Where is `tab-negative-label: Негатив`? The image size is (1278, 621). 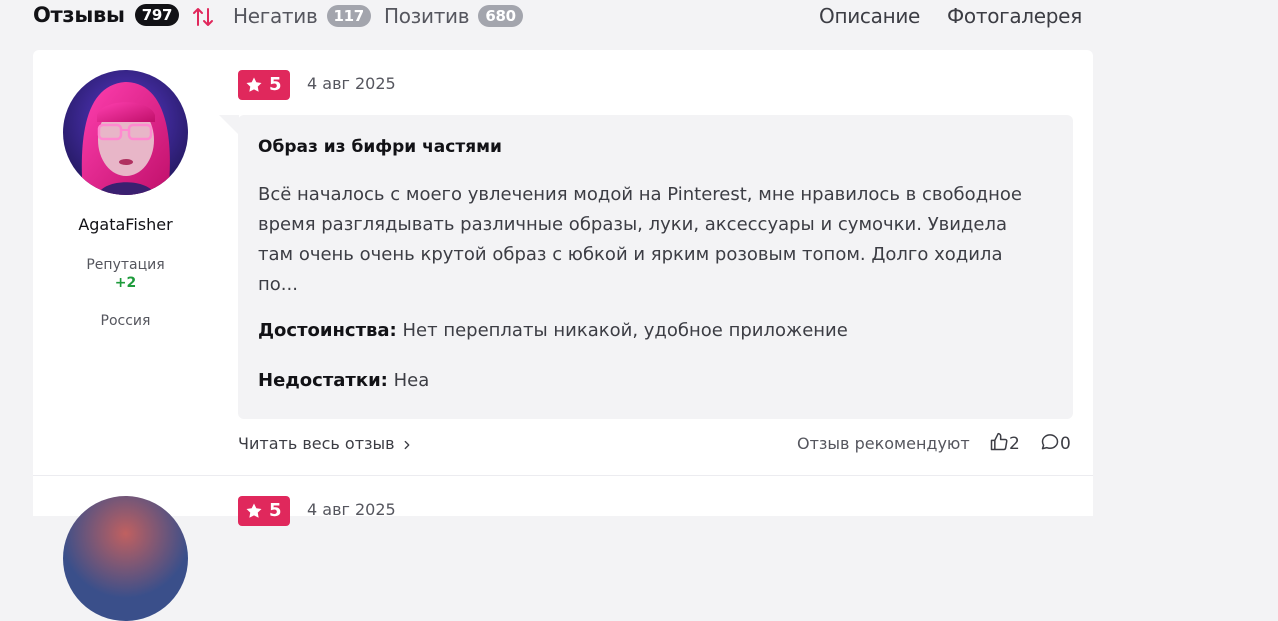
tab-negative-label: Негатив is located at coordinates (275, 16).